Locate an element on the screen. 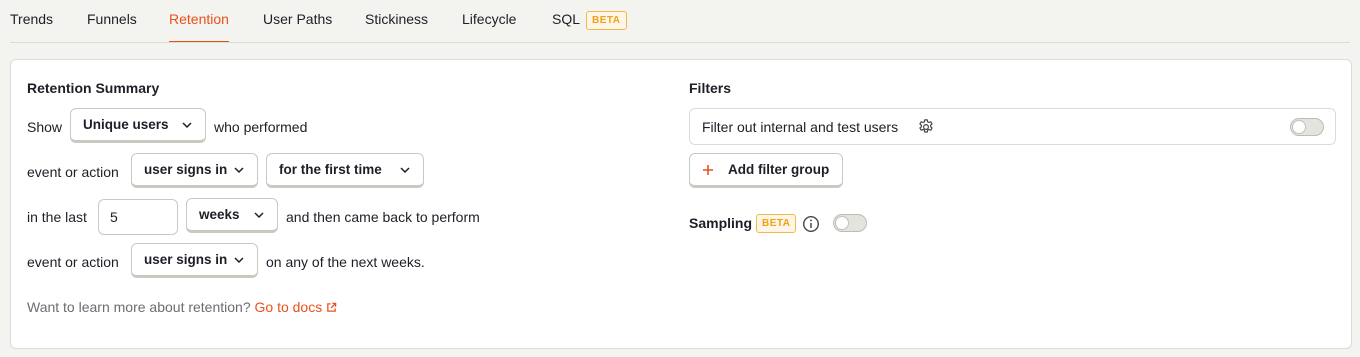  target-event-select: user signs in is located at coordinates (194, 170).